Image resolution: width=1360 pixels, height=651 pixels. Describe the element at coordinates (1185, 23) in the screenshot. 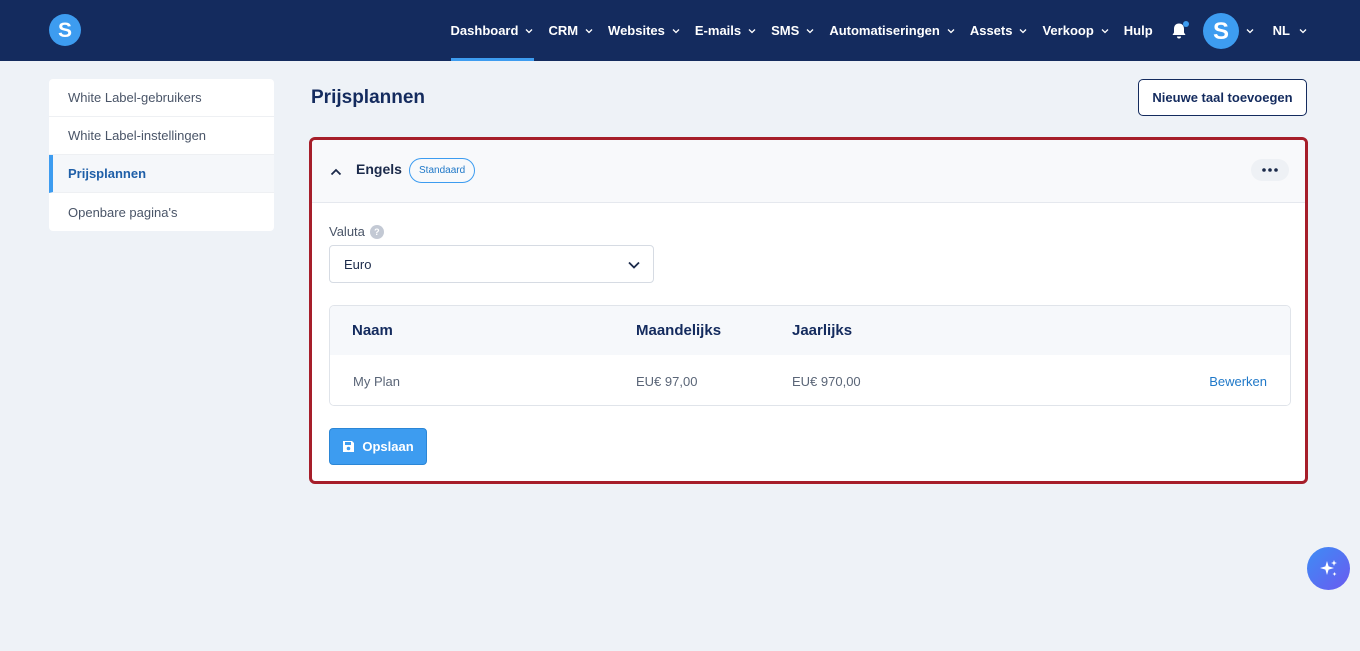

I see `notification-dot` at that location.